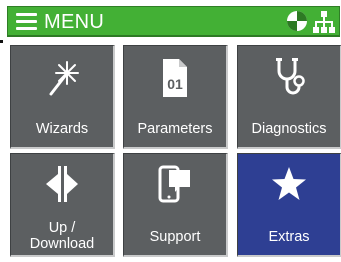  What do you see at coordinates (289, 97) in the screenshot?
I see `diagnostics-tile: Diagnostics` at bounding box center [289, 97].